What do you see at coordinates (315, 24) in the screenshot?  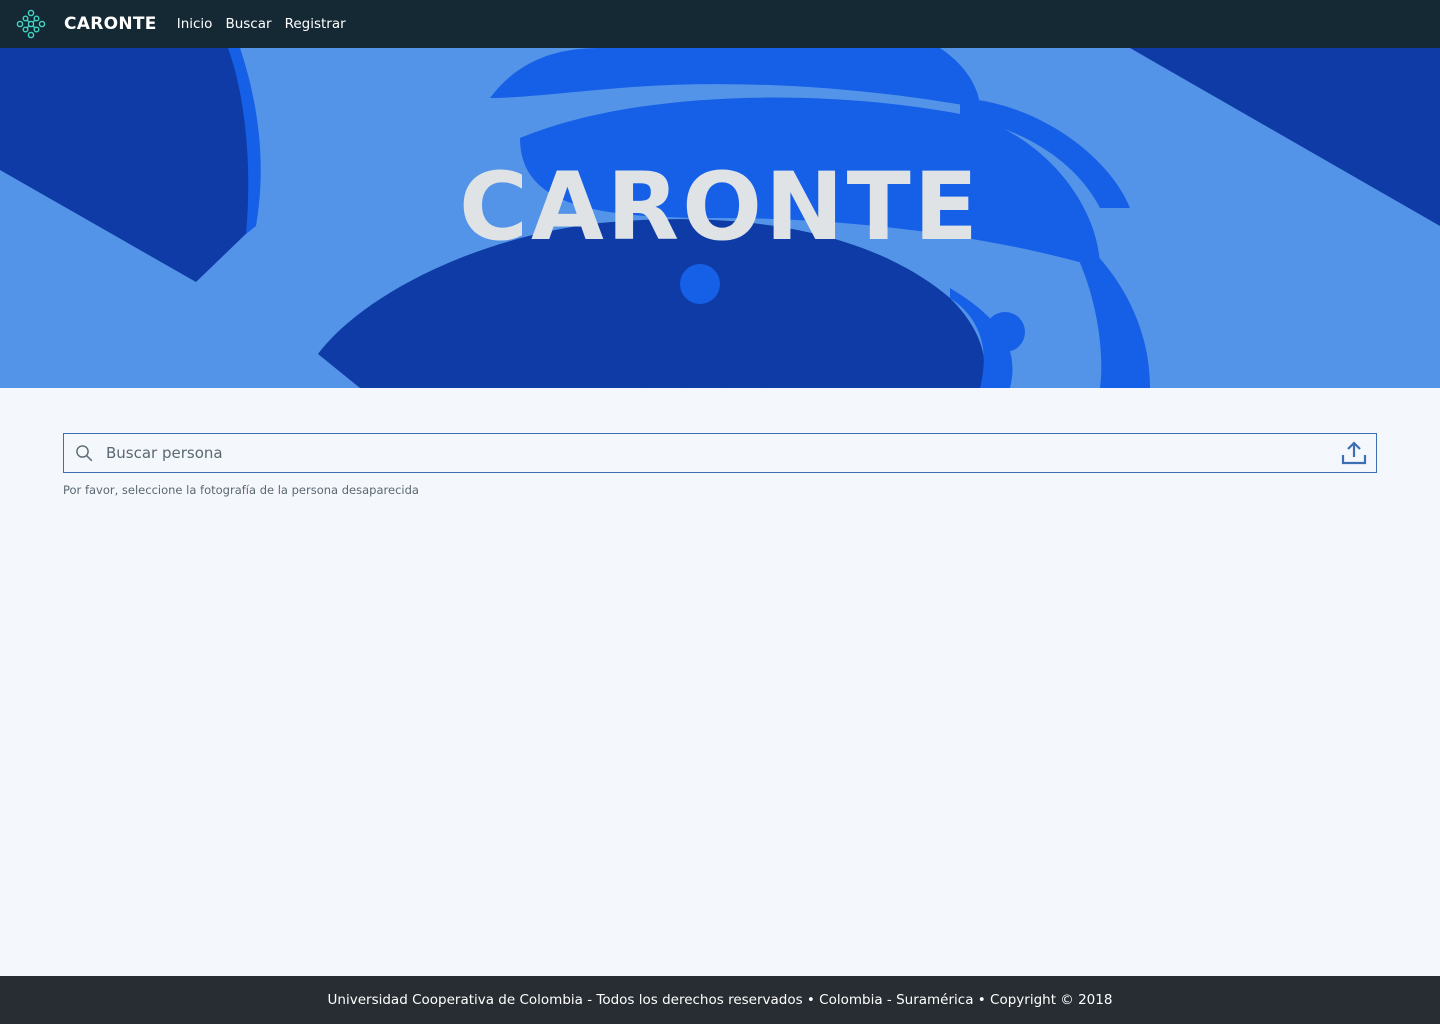 I see `nav-registrar: Registrar` at bounding box center [315, 24].